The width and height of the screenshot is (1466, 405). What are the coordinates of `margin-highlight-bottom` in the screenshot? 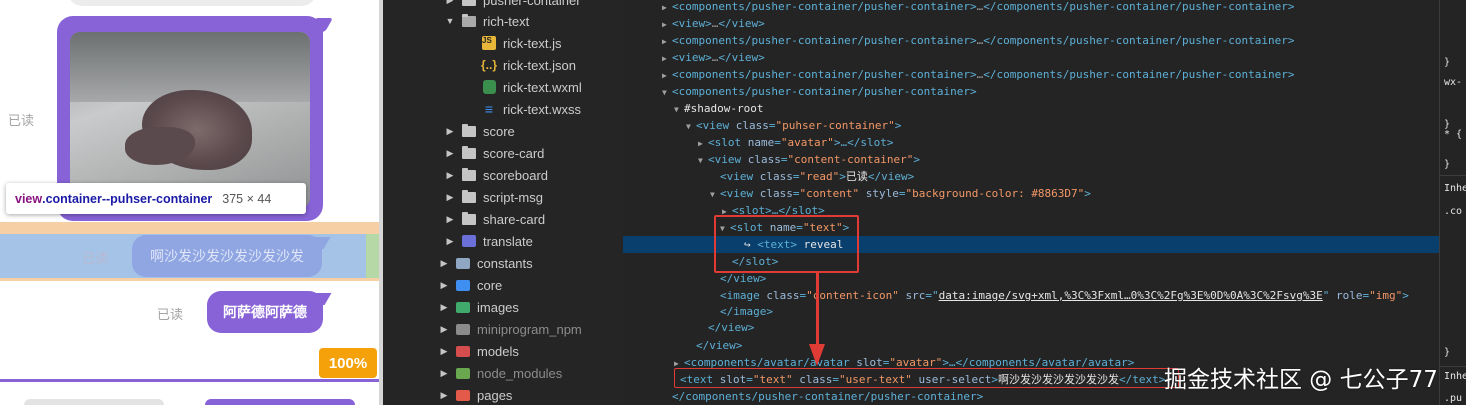 It's located at (189, 279).